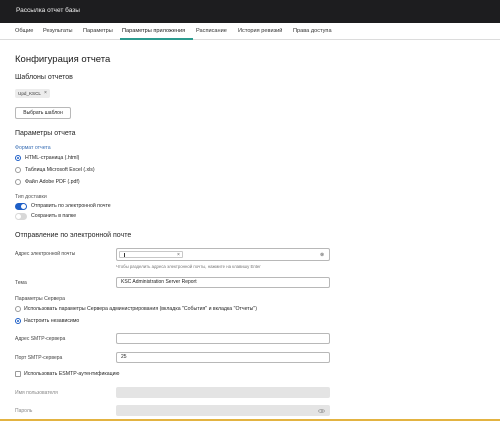  I want to click on email-address-label: Адрес электронной почты, so click(45, 254).